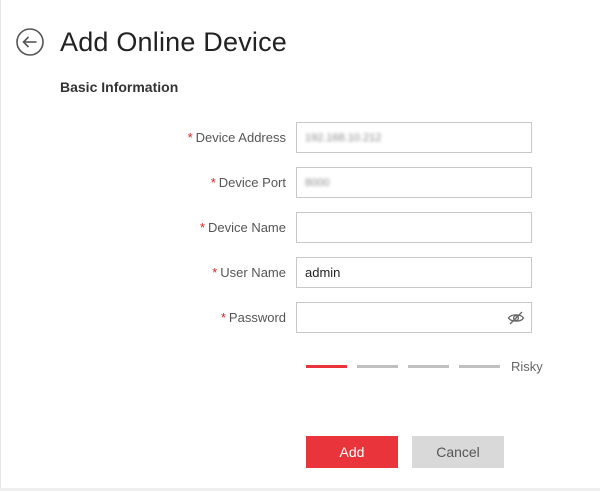  I want to click on device-address-field: 192.168.10.212, so click(414, 137).